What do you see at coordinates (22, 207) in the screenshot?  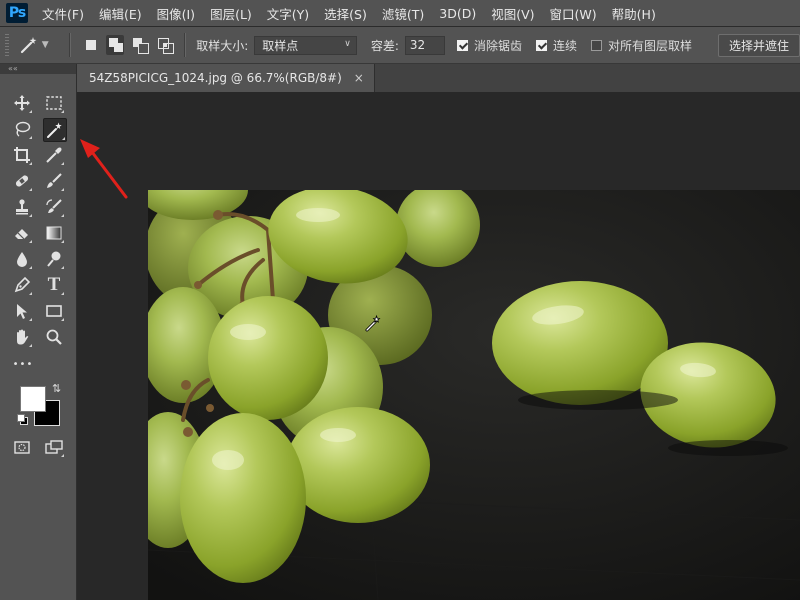 I see `clone-stamp-tool-icon` at bounding box center [22, 207].